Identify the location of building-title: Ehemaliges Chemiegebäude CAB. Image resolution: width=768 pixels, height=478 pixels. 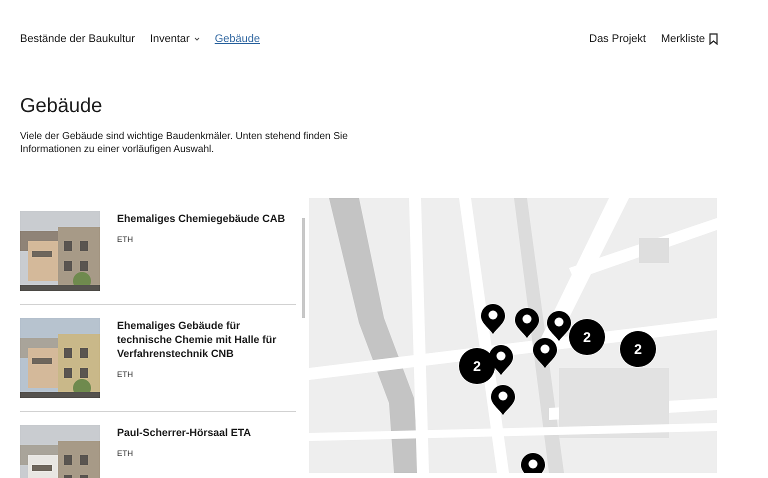
(201, 219).